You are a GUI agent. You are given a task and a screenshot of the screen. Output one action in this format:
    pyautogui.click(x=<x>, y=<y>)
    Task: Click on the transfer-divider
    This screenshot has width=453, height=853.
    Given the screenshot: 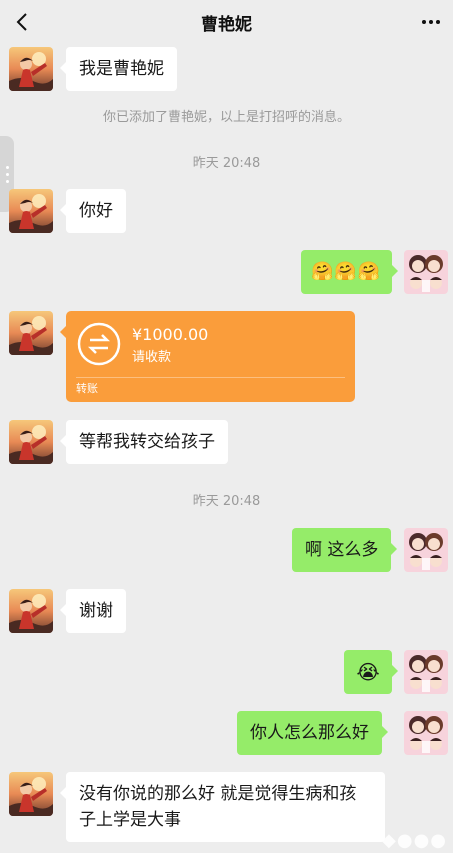 What is the action you would take?
    pyautogui.click(x=210, y=377)
    